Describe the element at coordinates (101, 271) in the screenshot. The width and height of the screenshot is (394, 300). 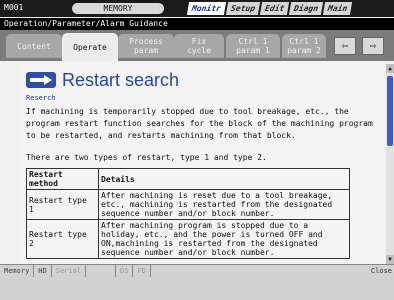
I see `status-blank` at that location.